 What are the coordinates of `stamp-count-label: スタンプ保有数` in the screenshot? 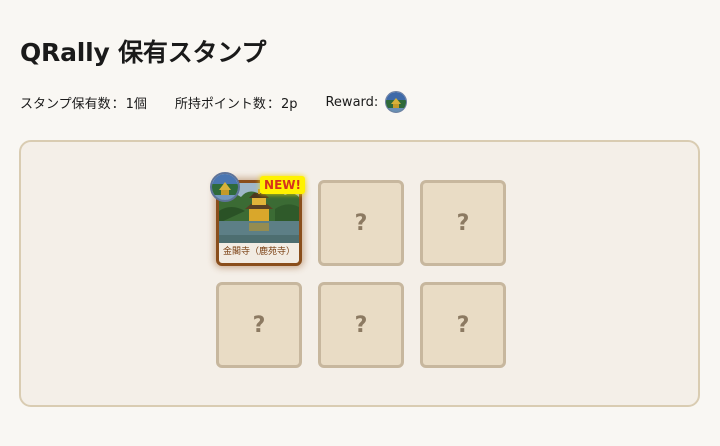 It's located at (65, 104).